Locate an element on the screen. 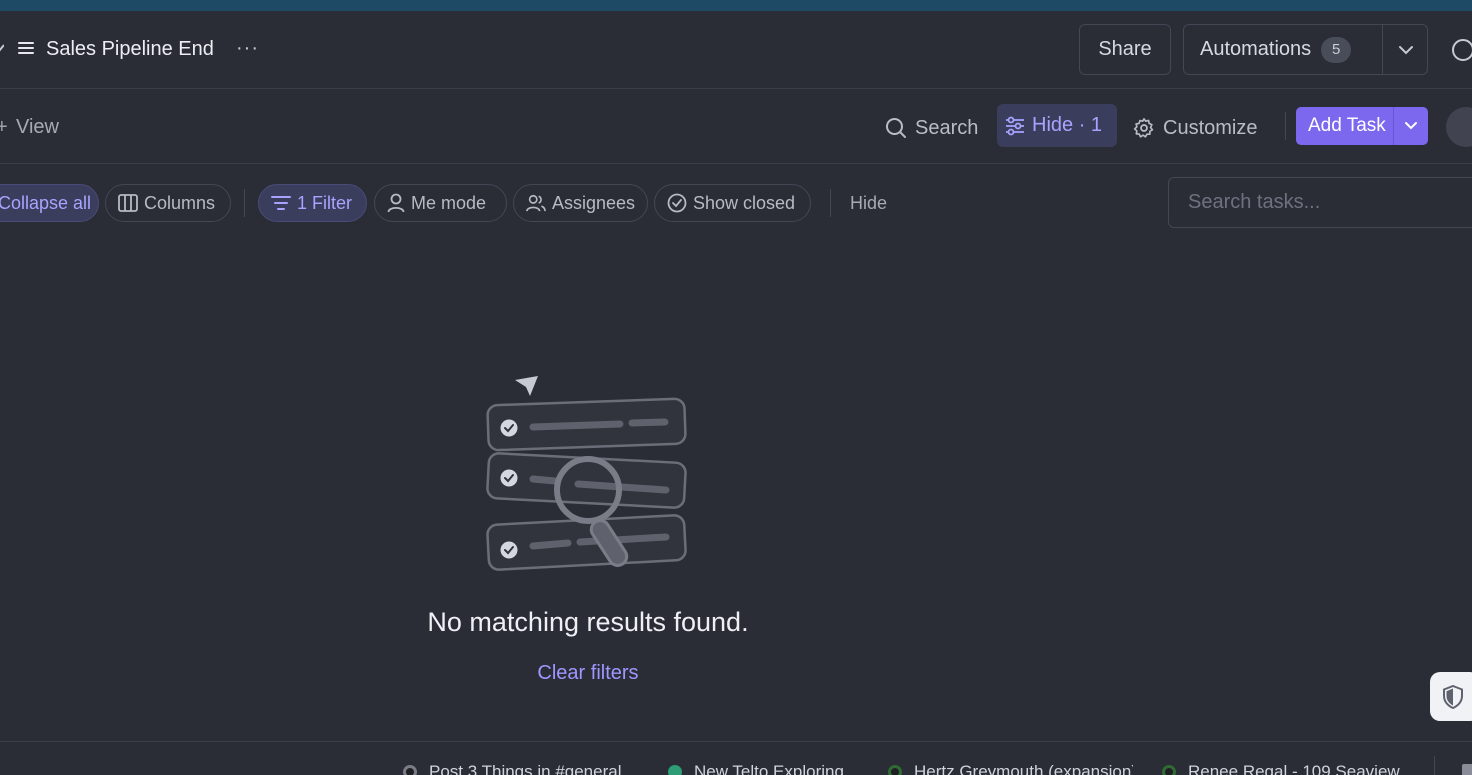 The image size is (1472, 775). shield-icon is located at coordinates (1453, 696).